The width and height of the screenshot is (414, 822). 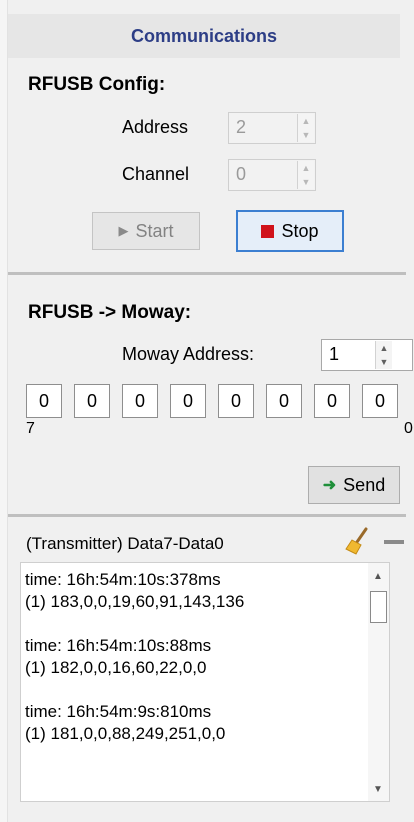 I want to click on address-spinner: 2 ▲ ▼, so click(x=272, y=128).